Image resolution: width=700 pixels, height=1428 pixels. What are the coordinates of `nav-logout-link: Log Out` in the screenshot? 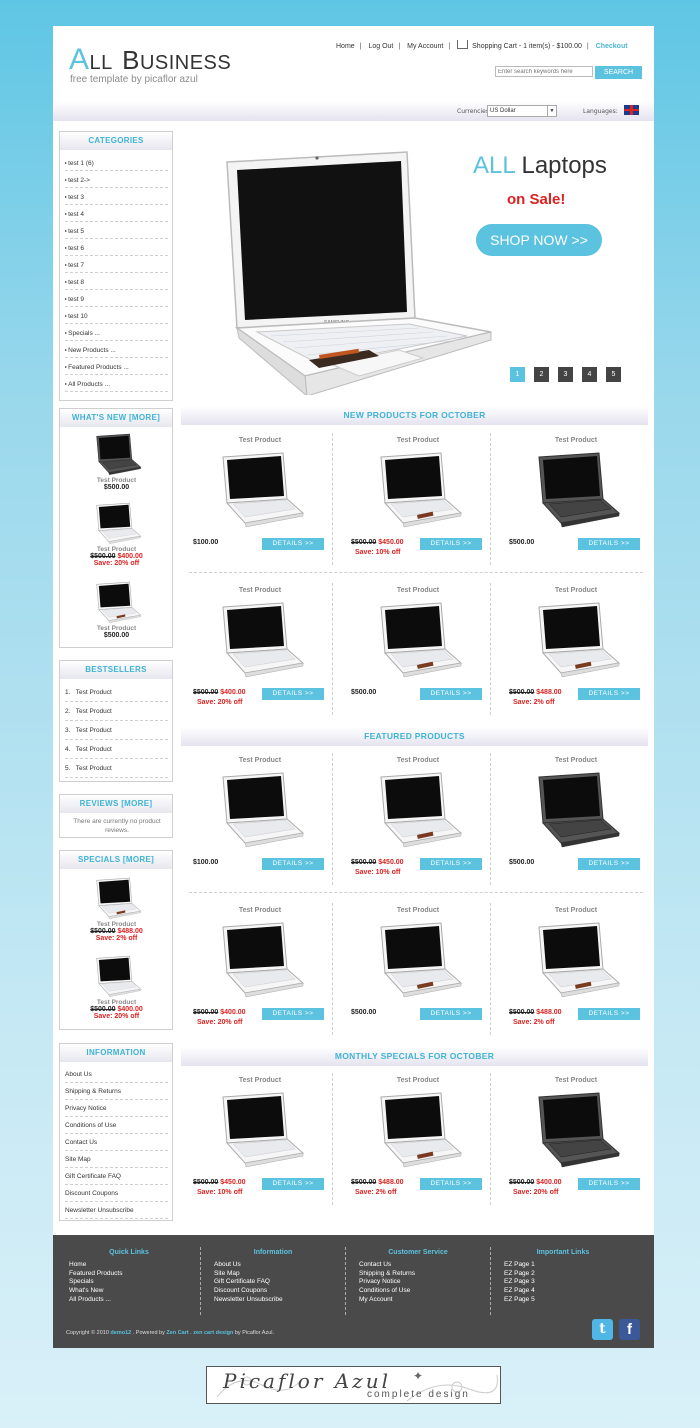 It's located at (380, 46).